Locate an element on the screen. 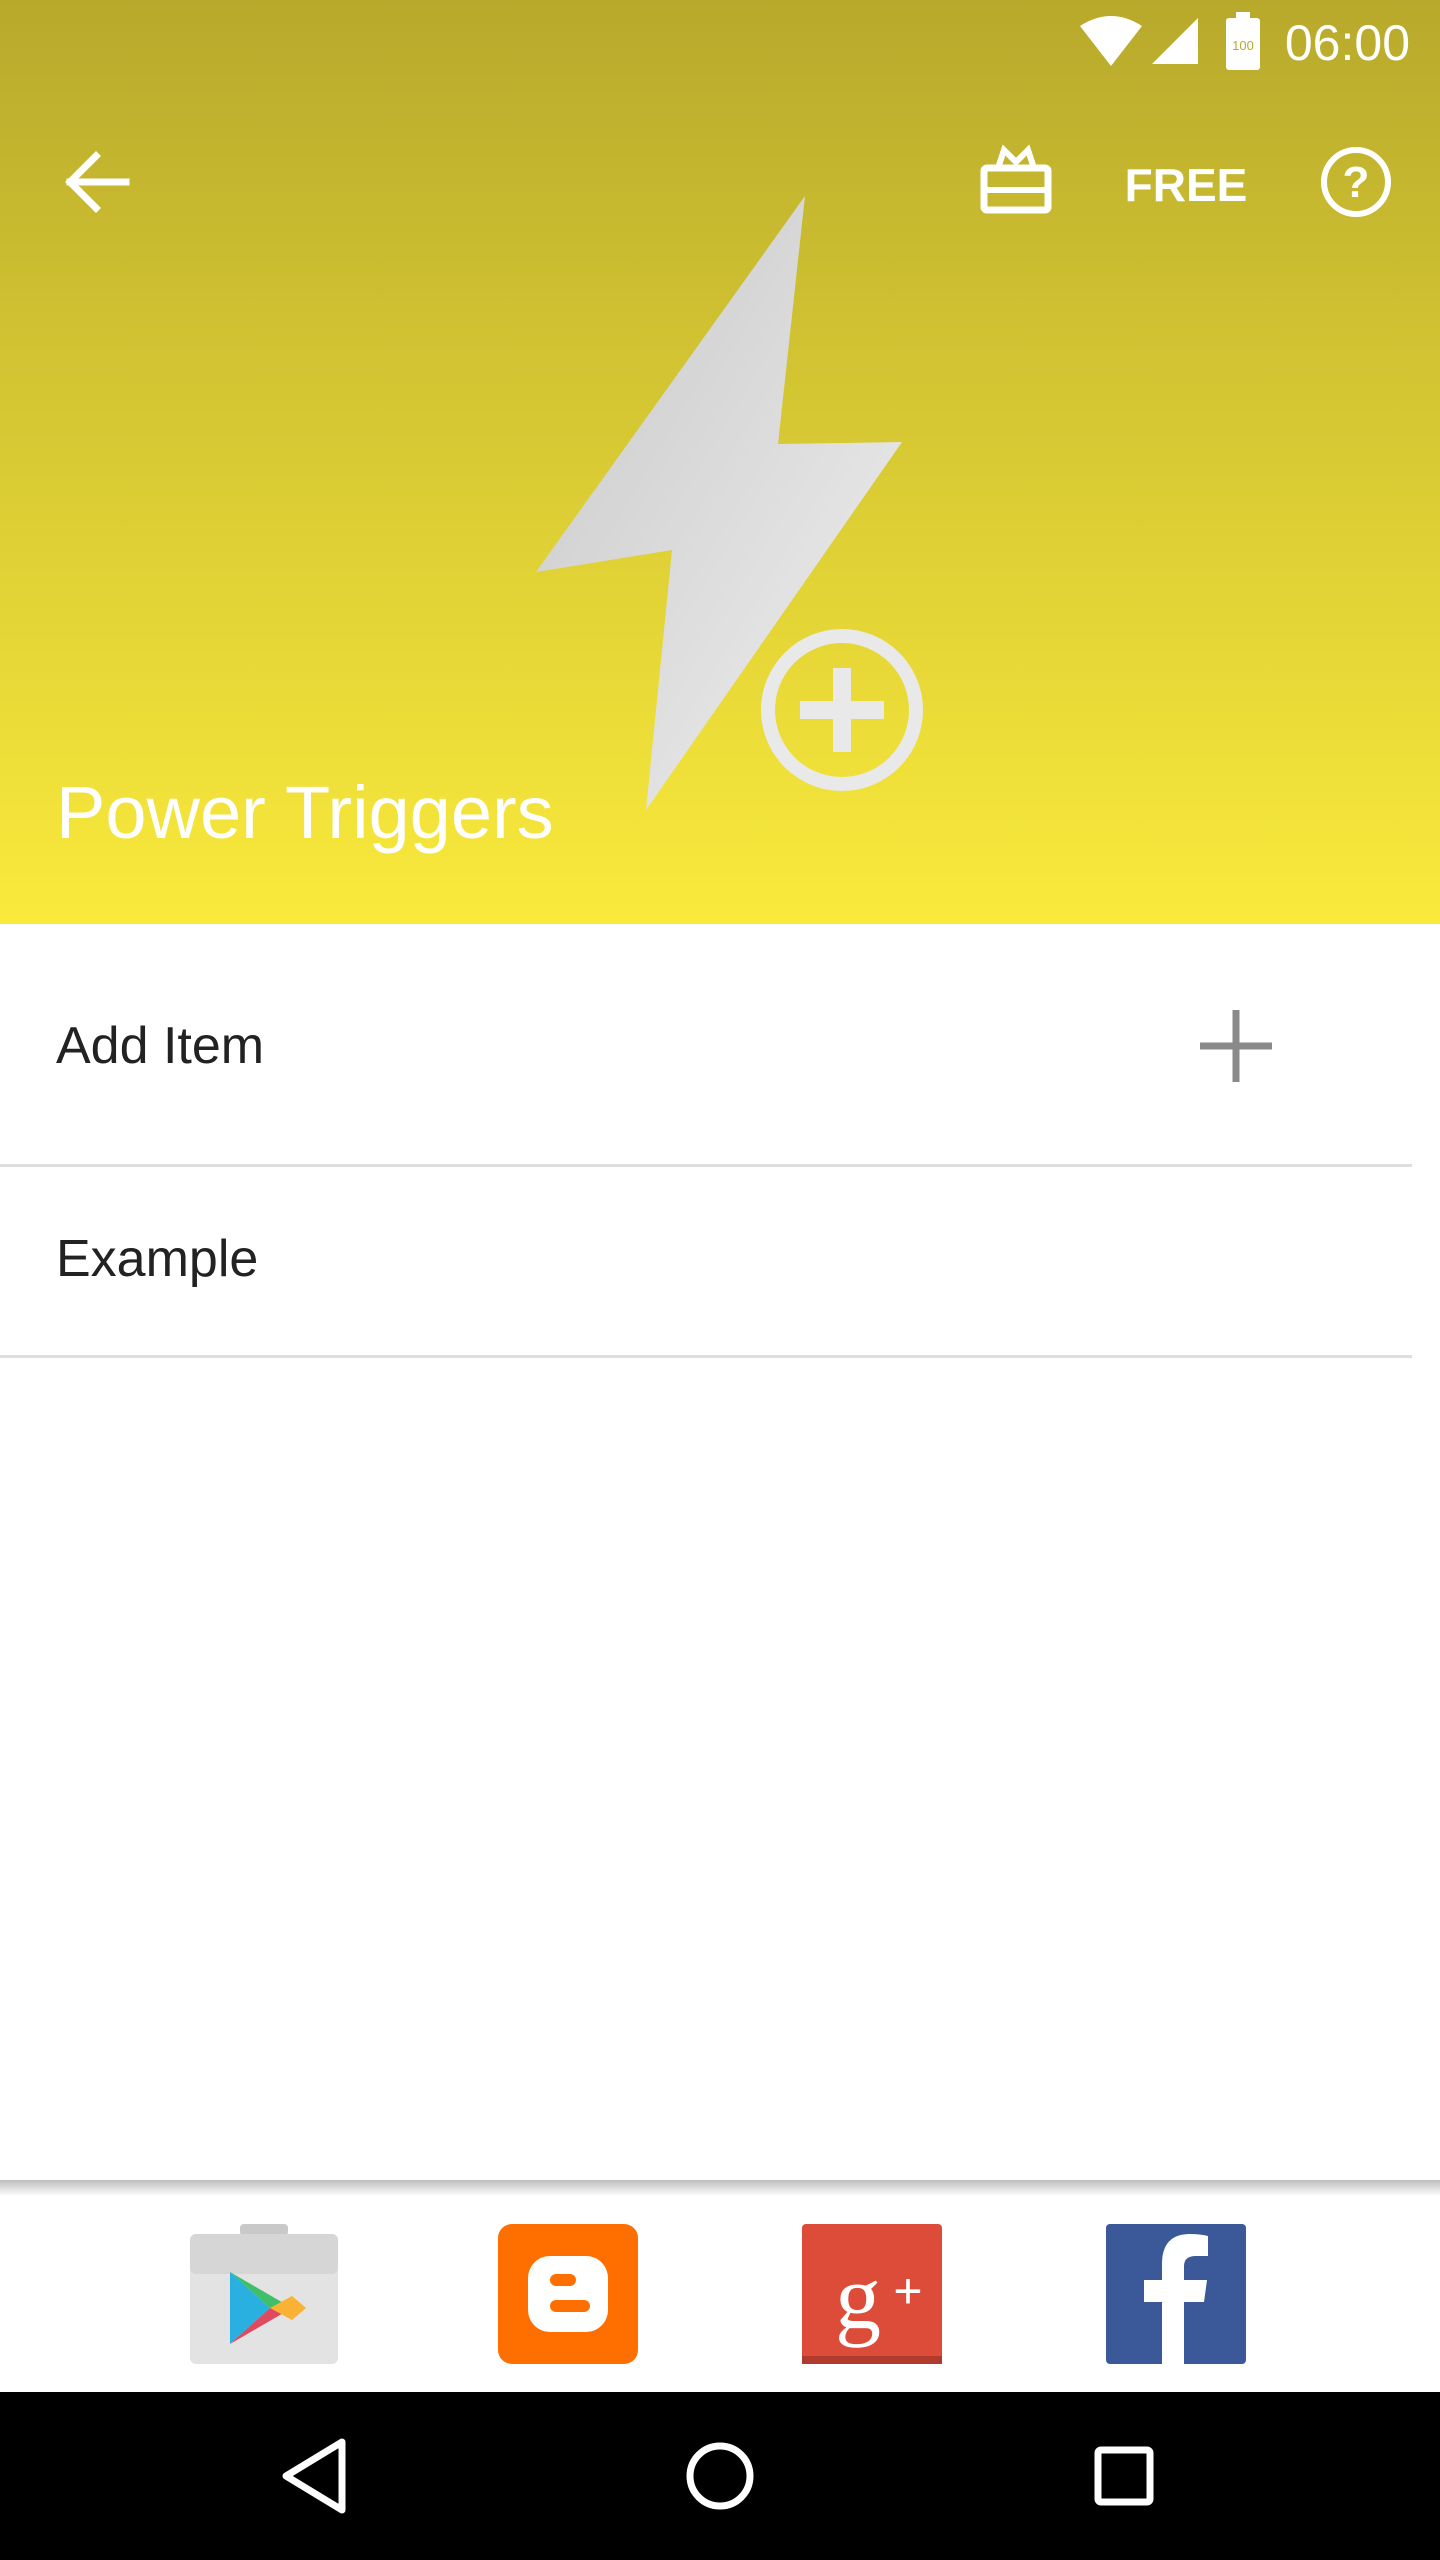  add-item-row: Add Item is located at coordinates (706, 1045).